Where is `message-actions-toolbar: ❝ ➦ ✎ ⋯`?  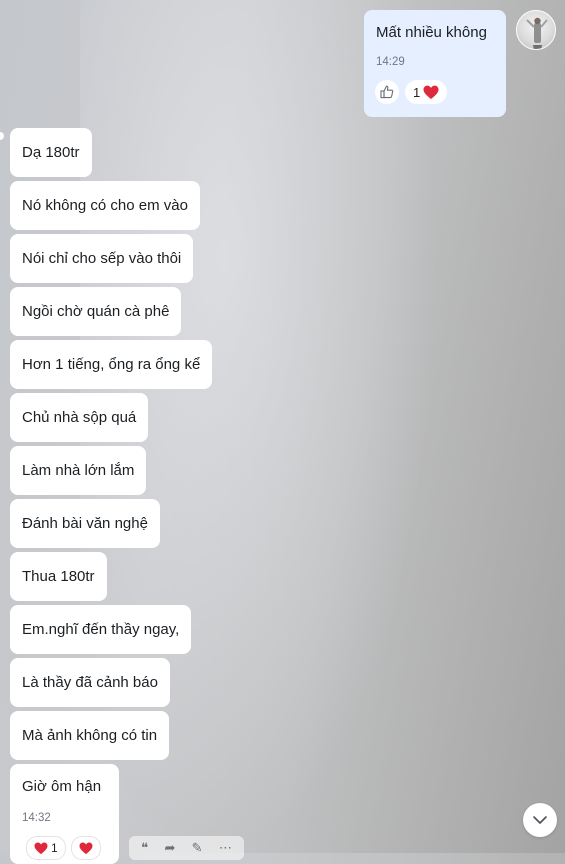
message-actions-toolbar: ❝ ➦ ✎ ⋯ is located at coordinates (186, 848).